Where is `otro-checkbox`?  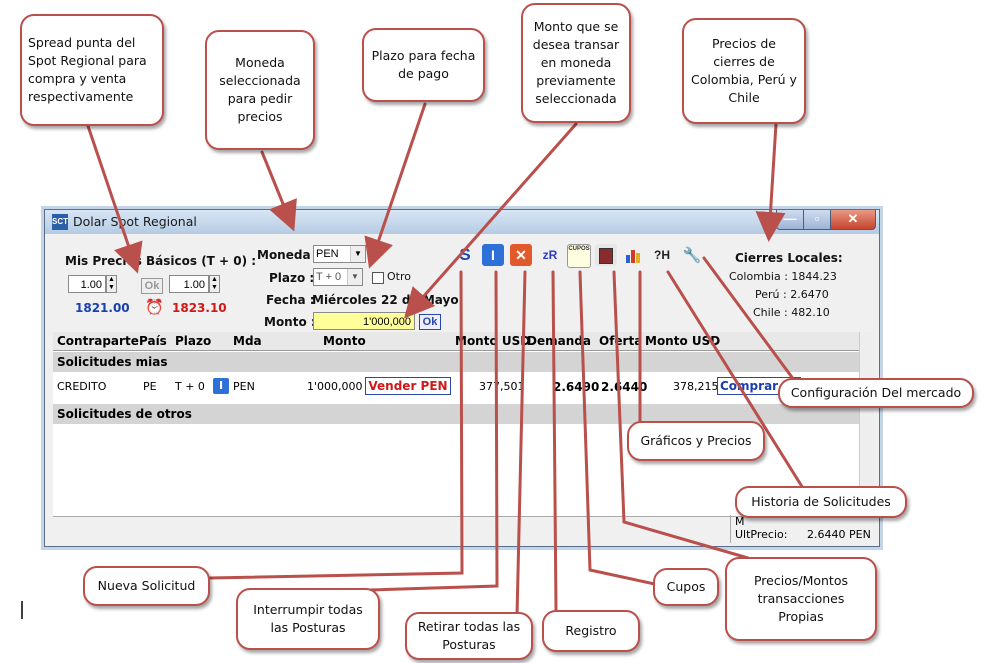 otro-checkbox is located at coordinates (378, 278).